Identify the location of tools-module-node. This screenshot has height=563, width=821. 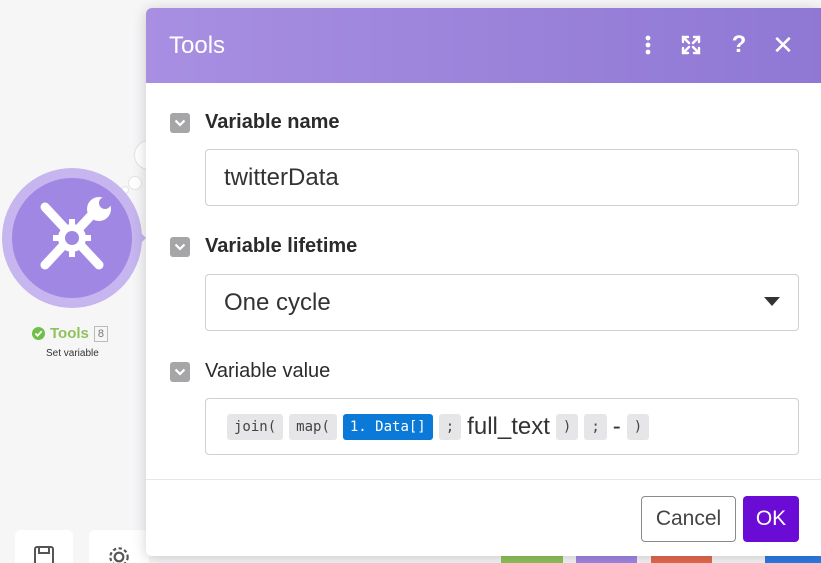
(72, 238).